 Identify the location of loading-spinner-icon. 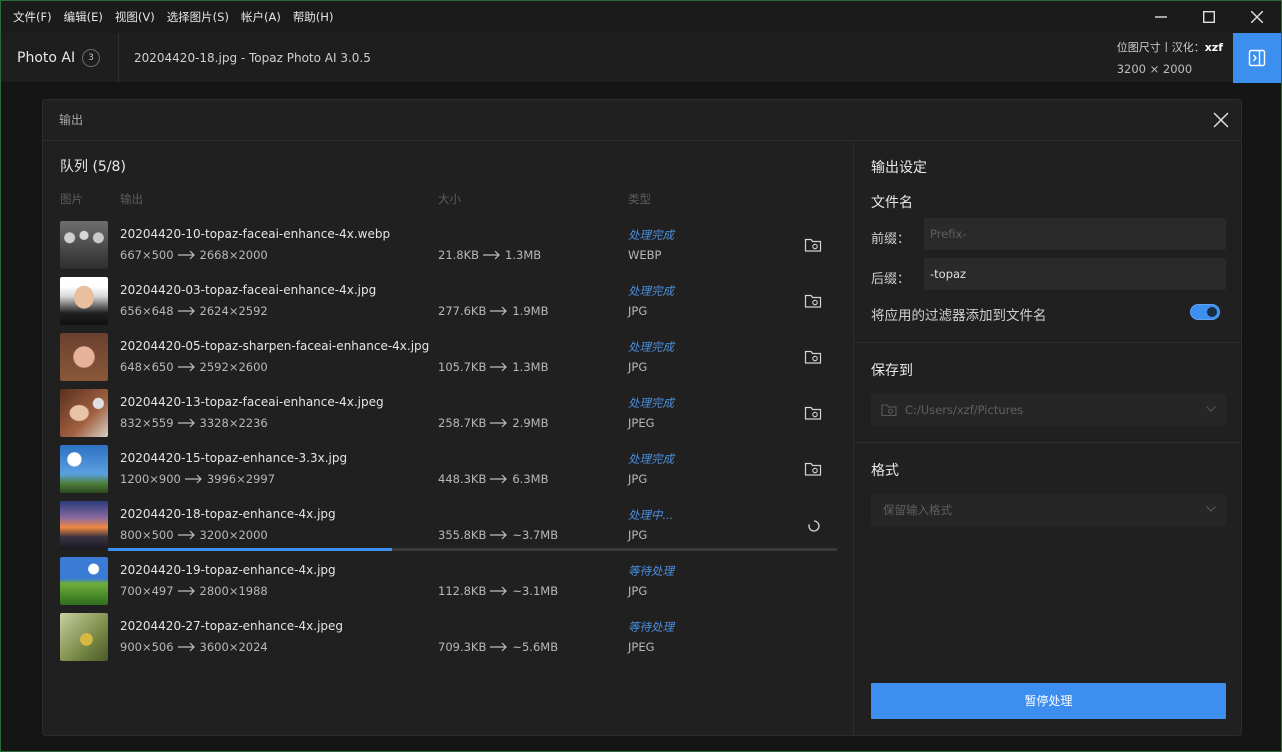
(814, 526).